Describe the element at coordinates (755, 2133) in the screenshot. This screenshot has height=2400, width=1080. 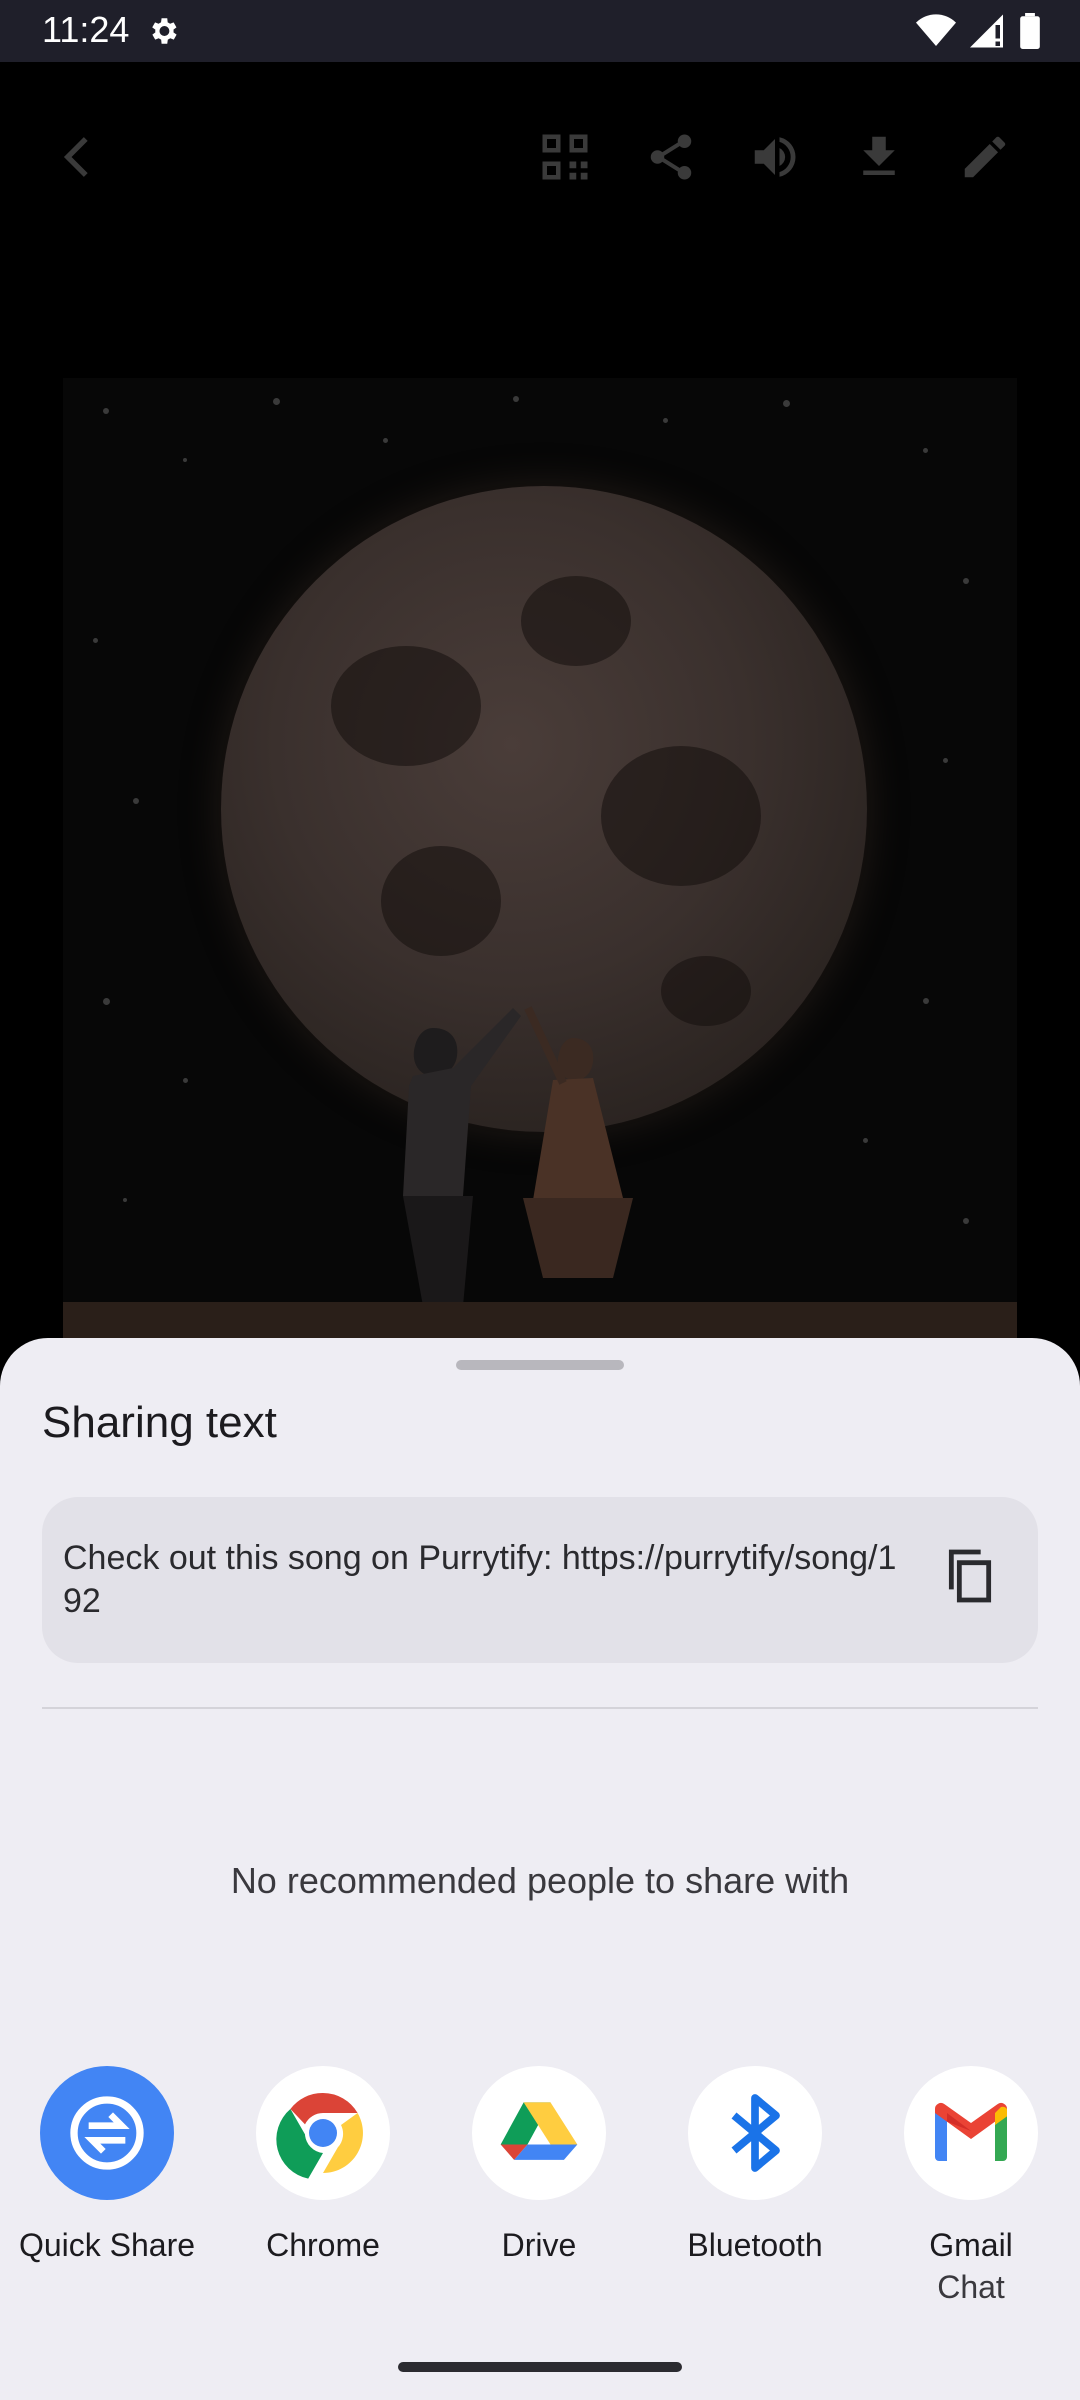
I see `bluetooth-icon` at that location.